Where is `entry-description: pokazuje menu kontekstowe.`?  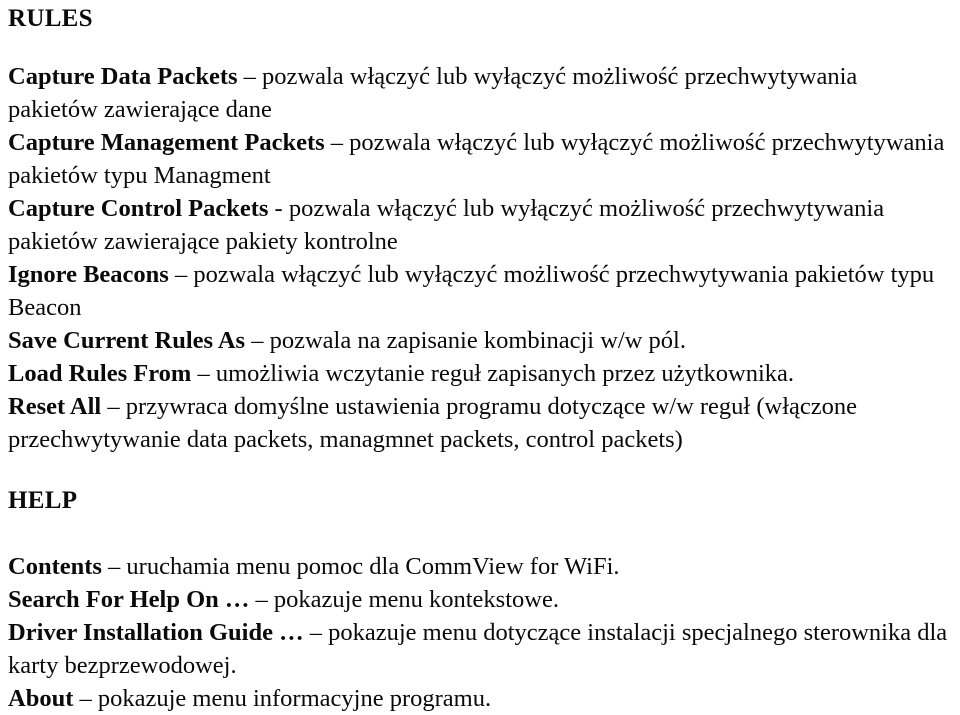 entry-description: pokazuje menu kontekstowe. is located at coordinates (416, 599).